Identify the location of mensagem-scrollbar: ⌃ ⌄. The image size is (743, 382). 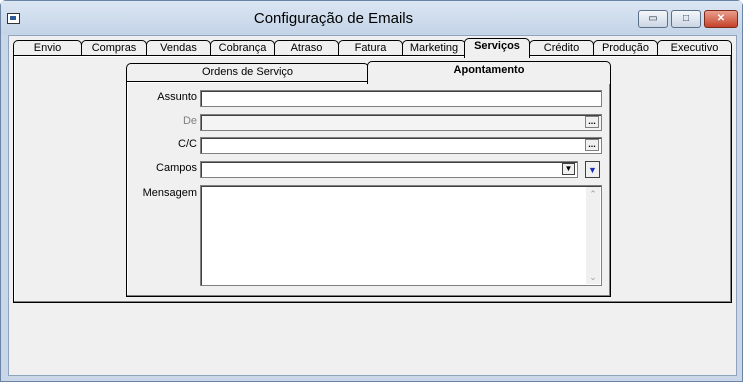
(593, 235).